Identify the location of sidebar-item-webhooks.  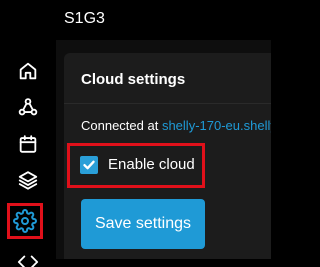
(28, 107).